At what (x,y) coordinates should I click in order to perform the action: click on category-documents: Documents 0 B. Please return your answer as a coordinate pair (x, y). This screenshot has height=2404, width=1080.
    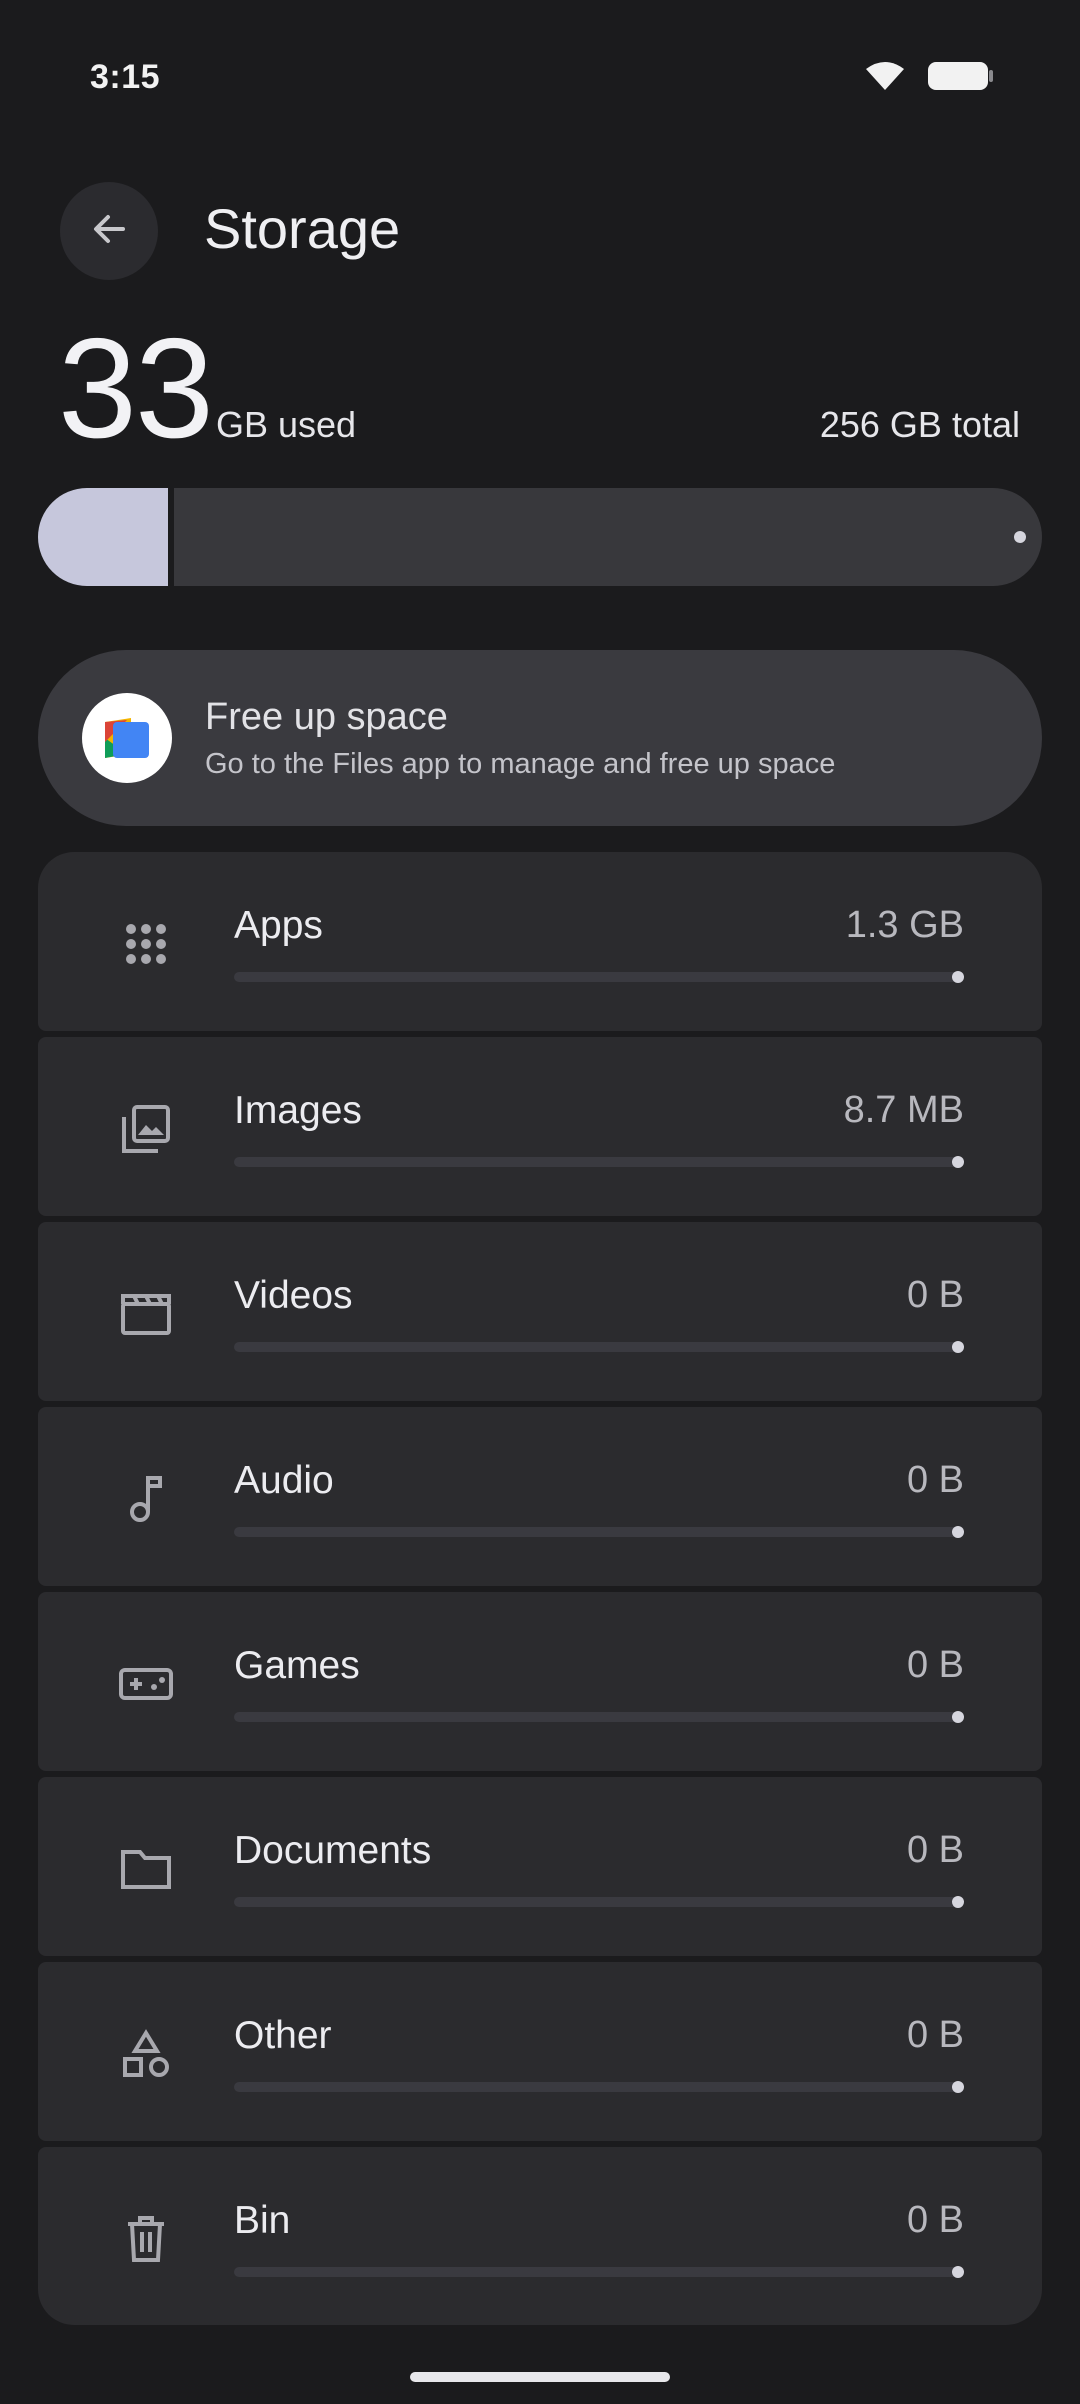
    Looking at the image, I should click on (540, 1866).